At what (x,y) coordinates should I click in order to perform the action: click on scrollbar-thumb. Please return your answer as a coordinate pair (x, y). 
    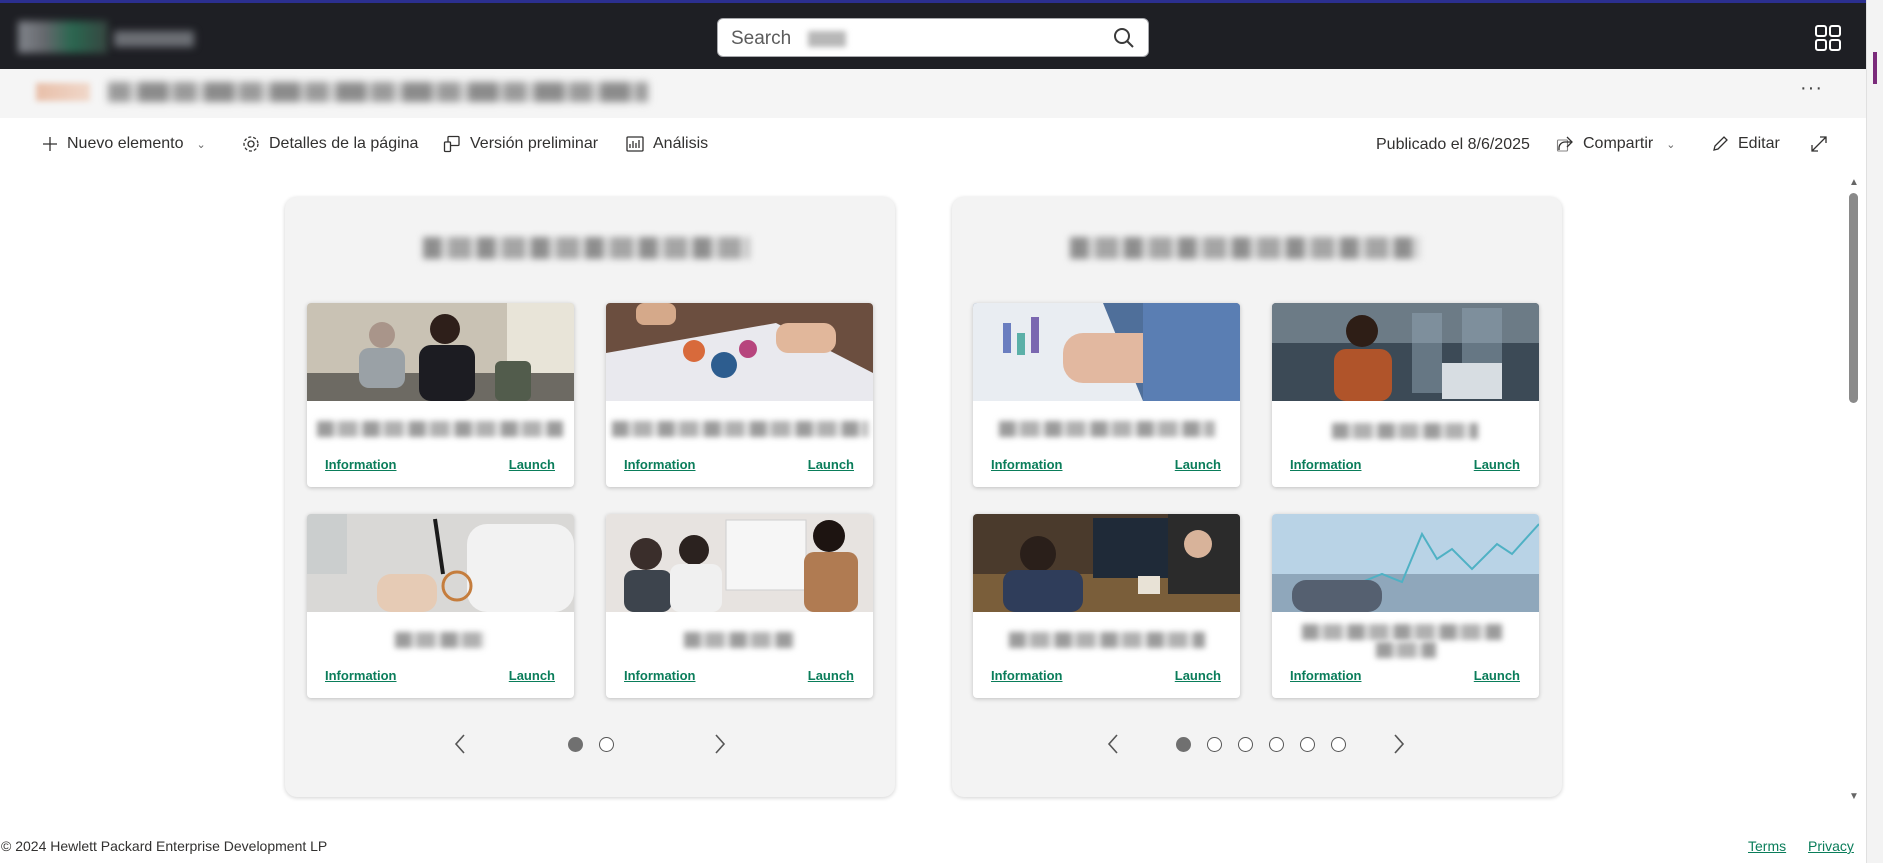
    Looking at the image, I should click on (1853, 298).